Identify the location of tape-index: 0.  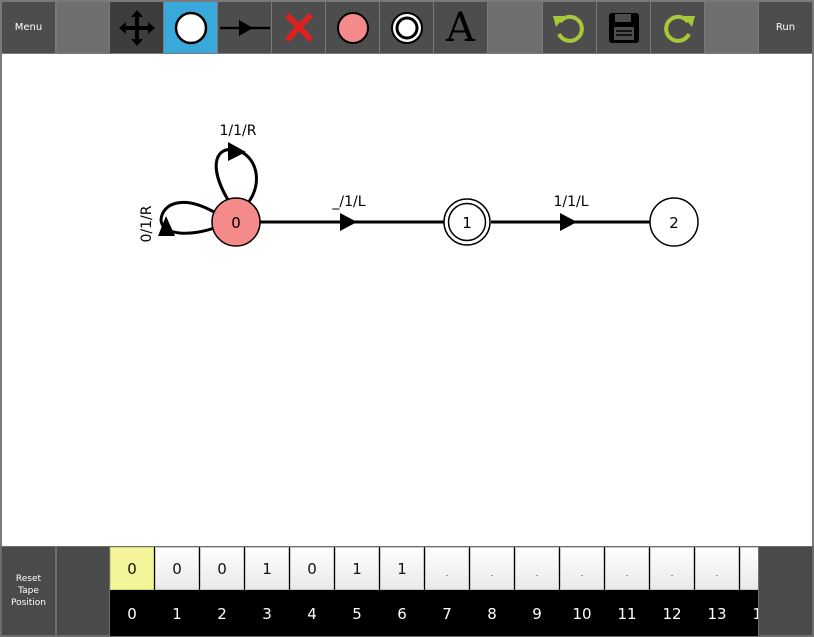
(132, 614).